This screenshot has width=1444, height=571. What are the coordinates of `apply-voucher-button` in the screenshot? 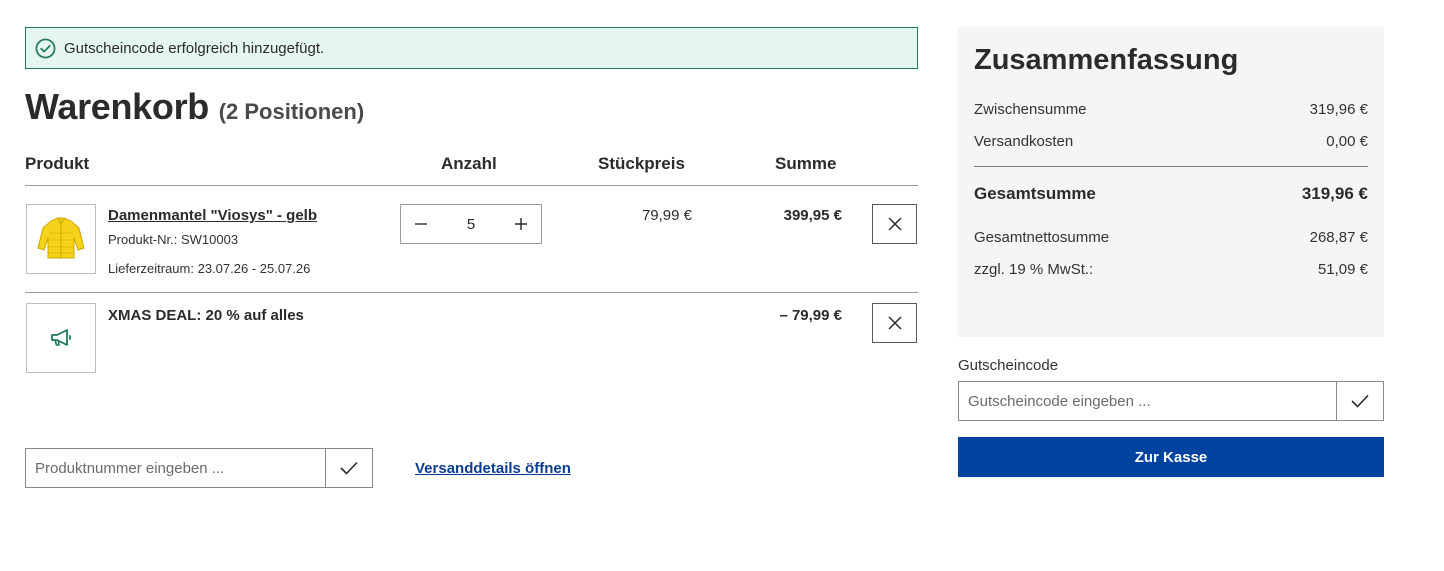 It's located at (1359, 401).